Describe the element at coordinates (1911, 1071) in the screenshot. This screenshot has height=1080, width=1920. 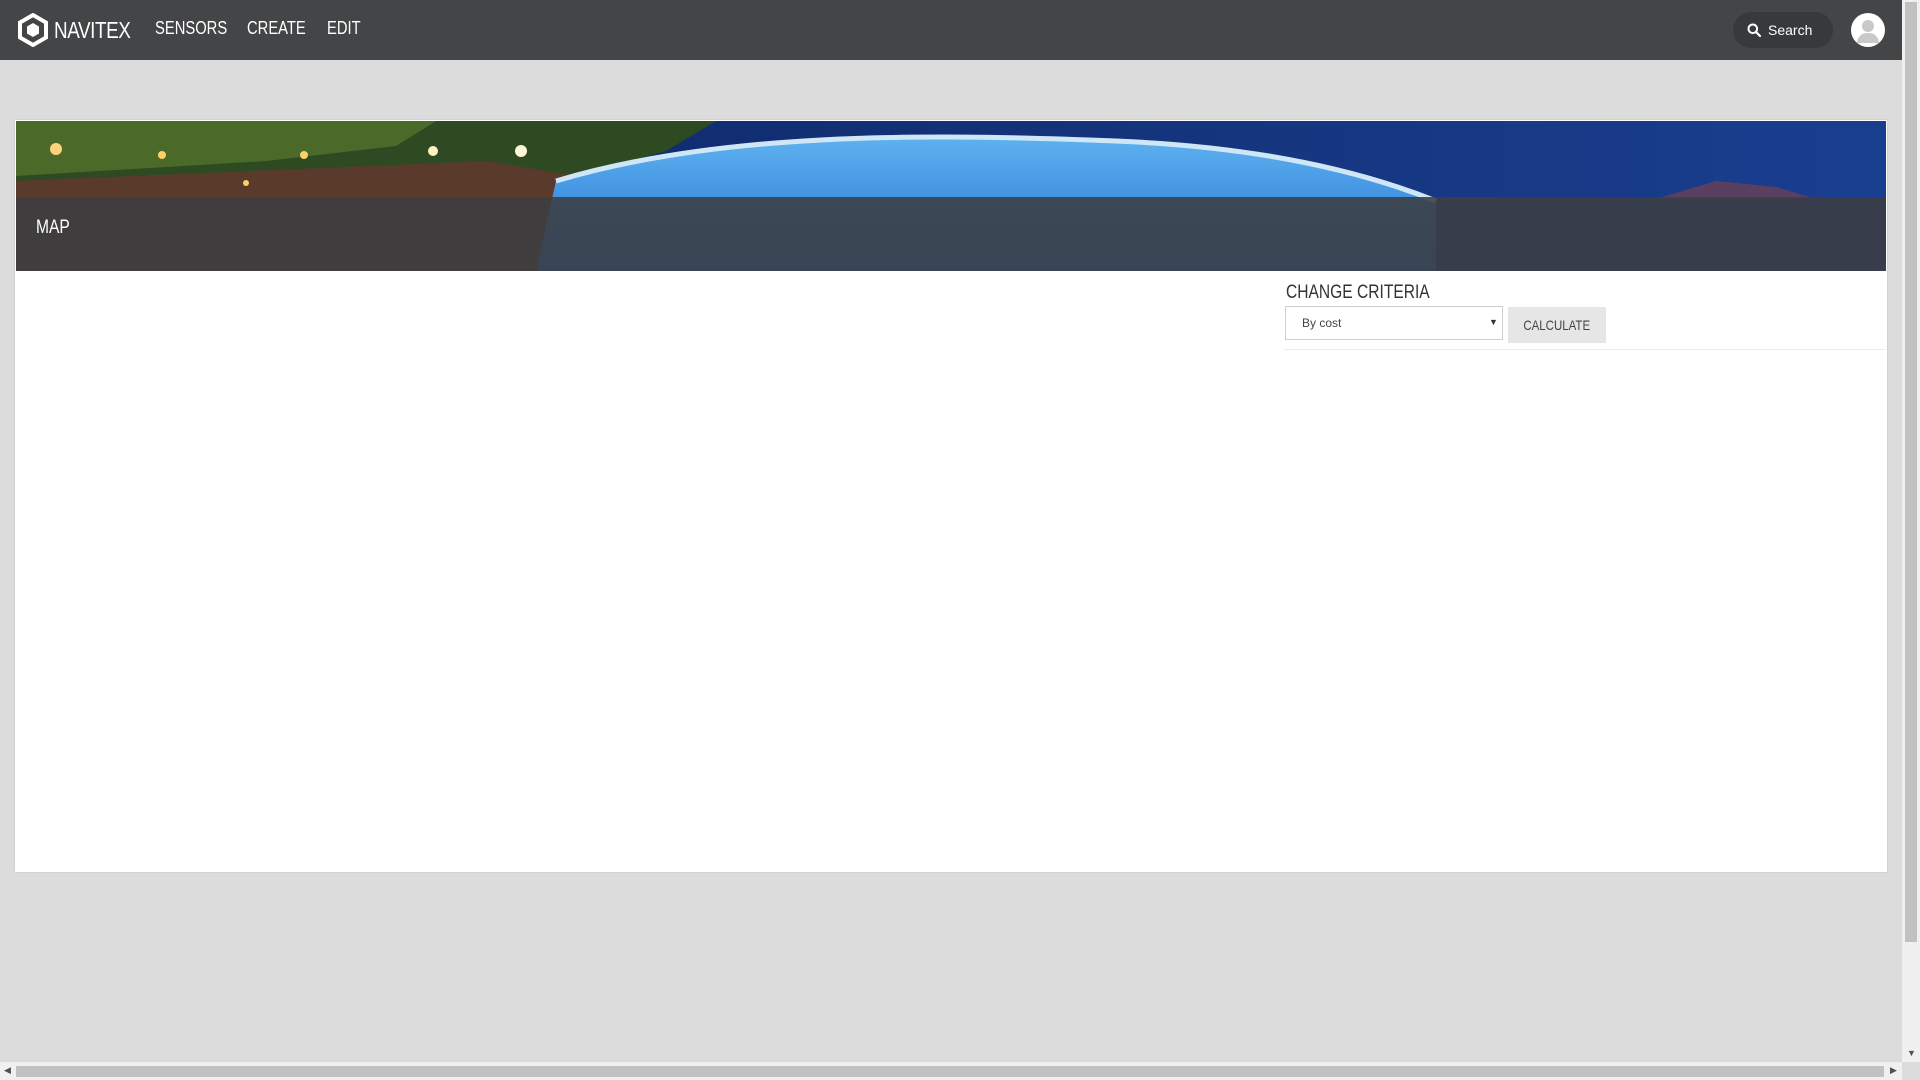
I see `scrollbar-corner` at that location.